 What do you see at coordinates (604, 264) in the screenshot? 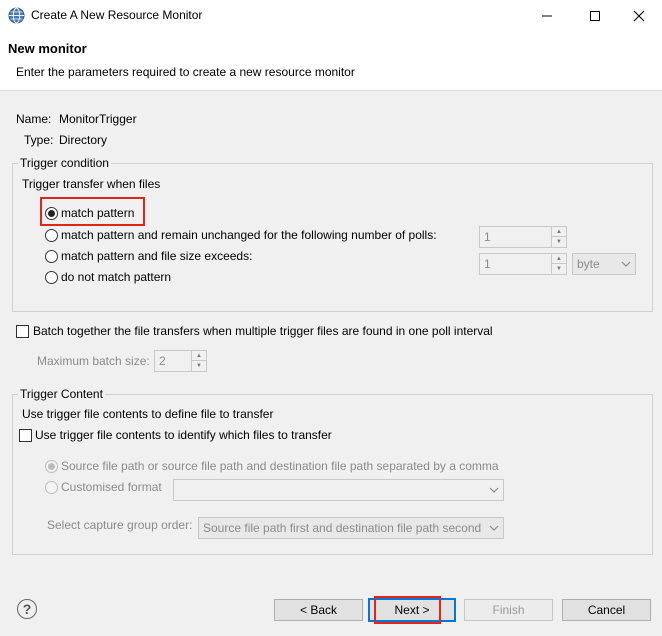
I see `size-unit-select: byte` at bounding box center [604, 264].